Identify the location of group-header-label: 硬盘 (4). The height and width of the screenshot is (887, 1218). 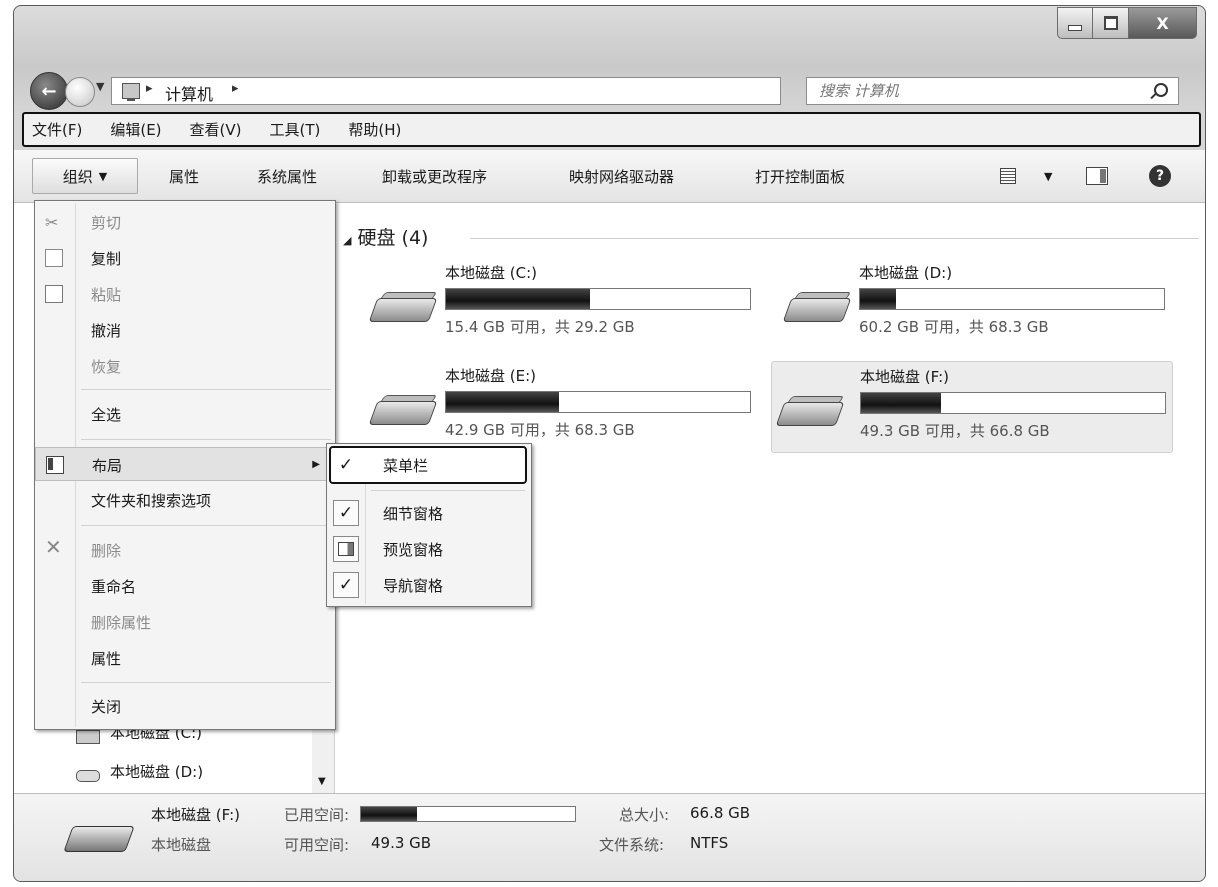
(393, 238).